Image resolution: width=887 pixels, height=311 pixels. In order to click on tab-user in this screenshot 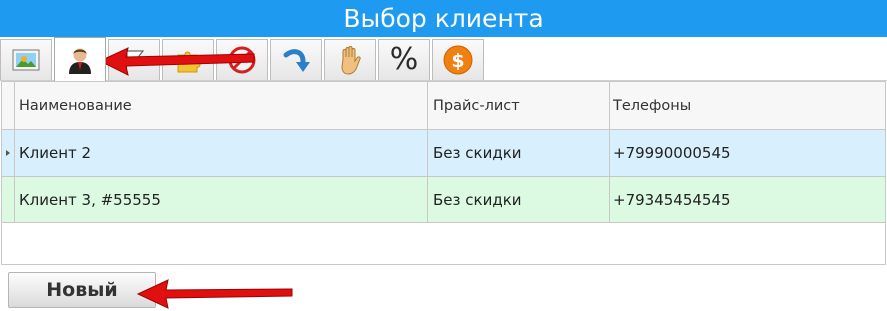, I will do `click(80, 59)`.